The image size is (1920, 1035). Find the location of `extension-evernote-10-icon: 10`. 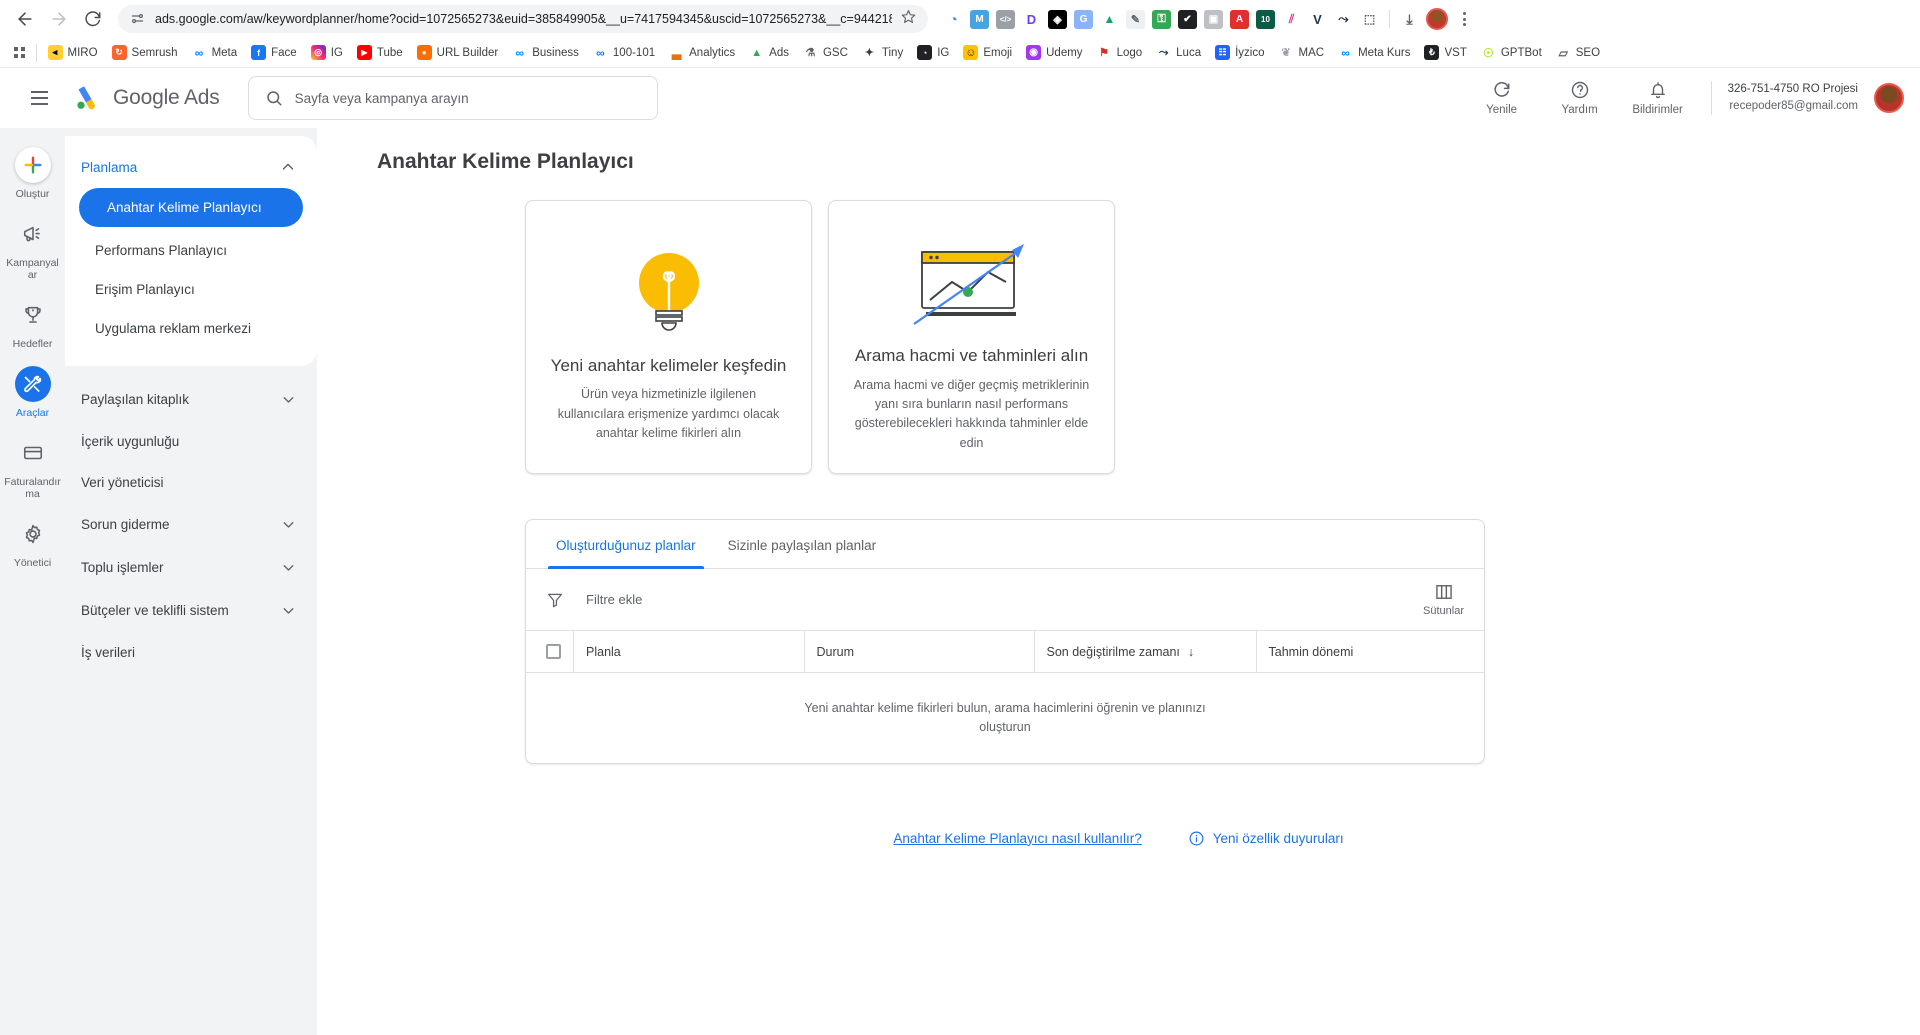

extension-evernote-10-icon: 10 is located at coordinates (1265, 19).